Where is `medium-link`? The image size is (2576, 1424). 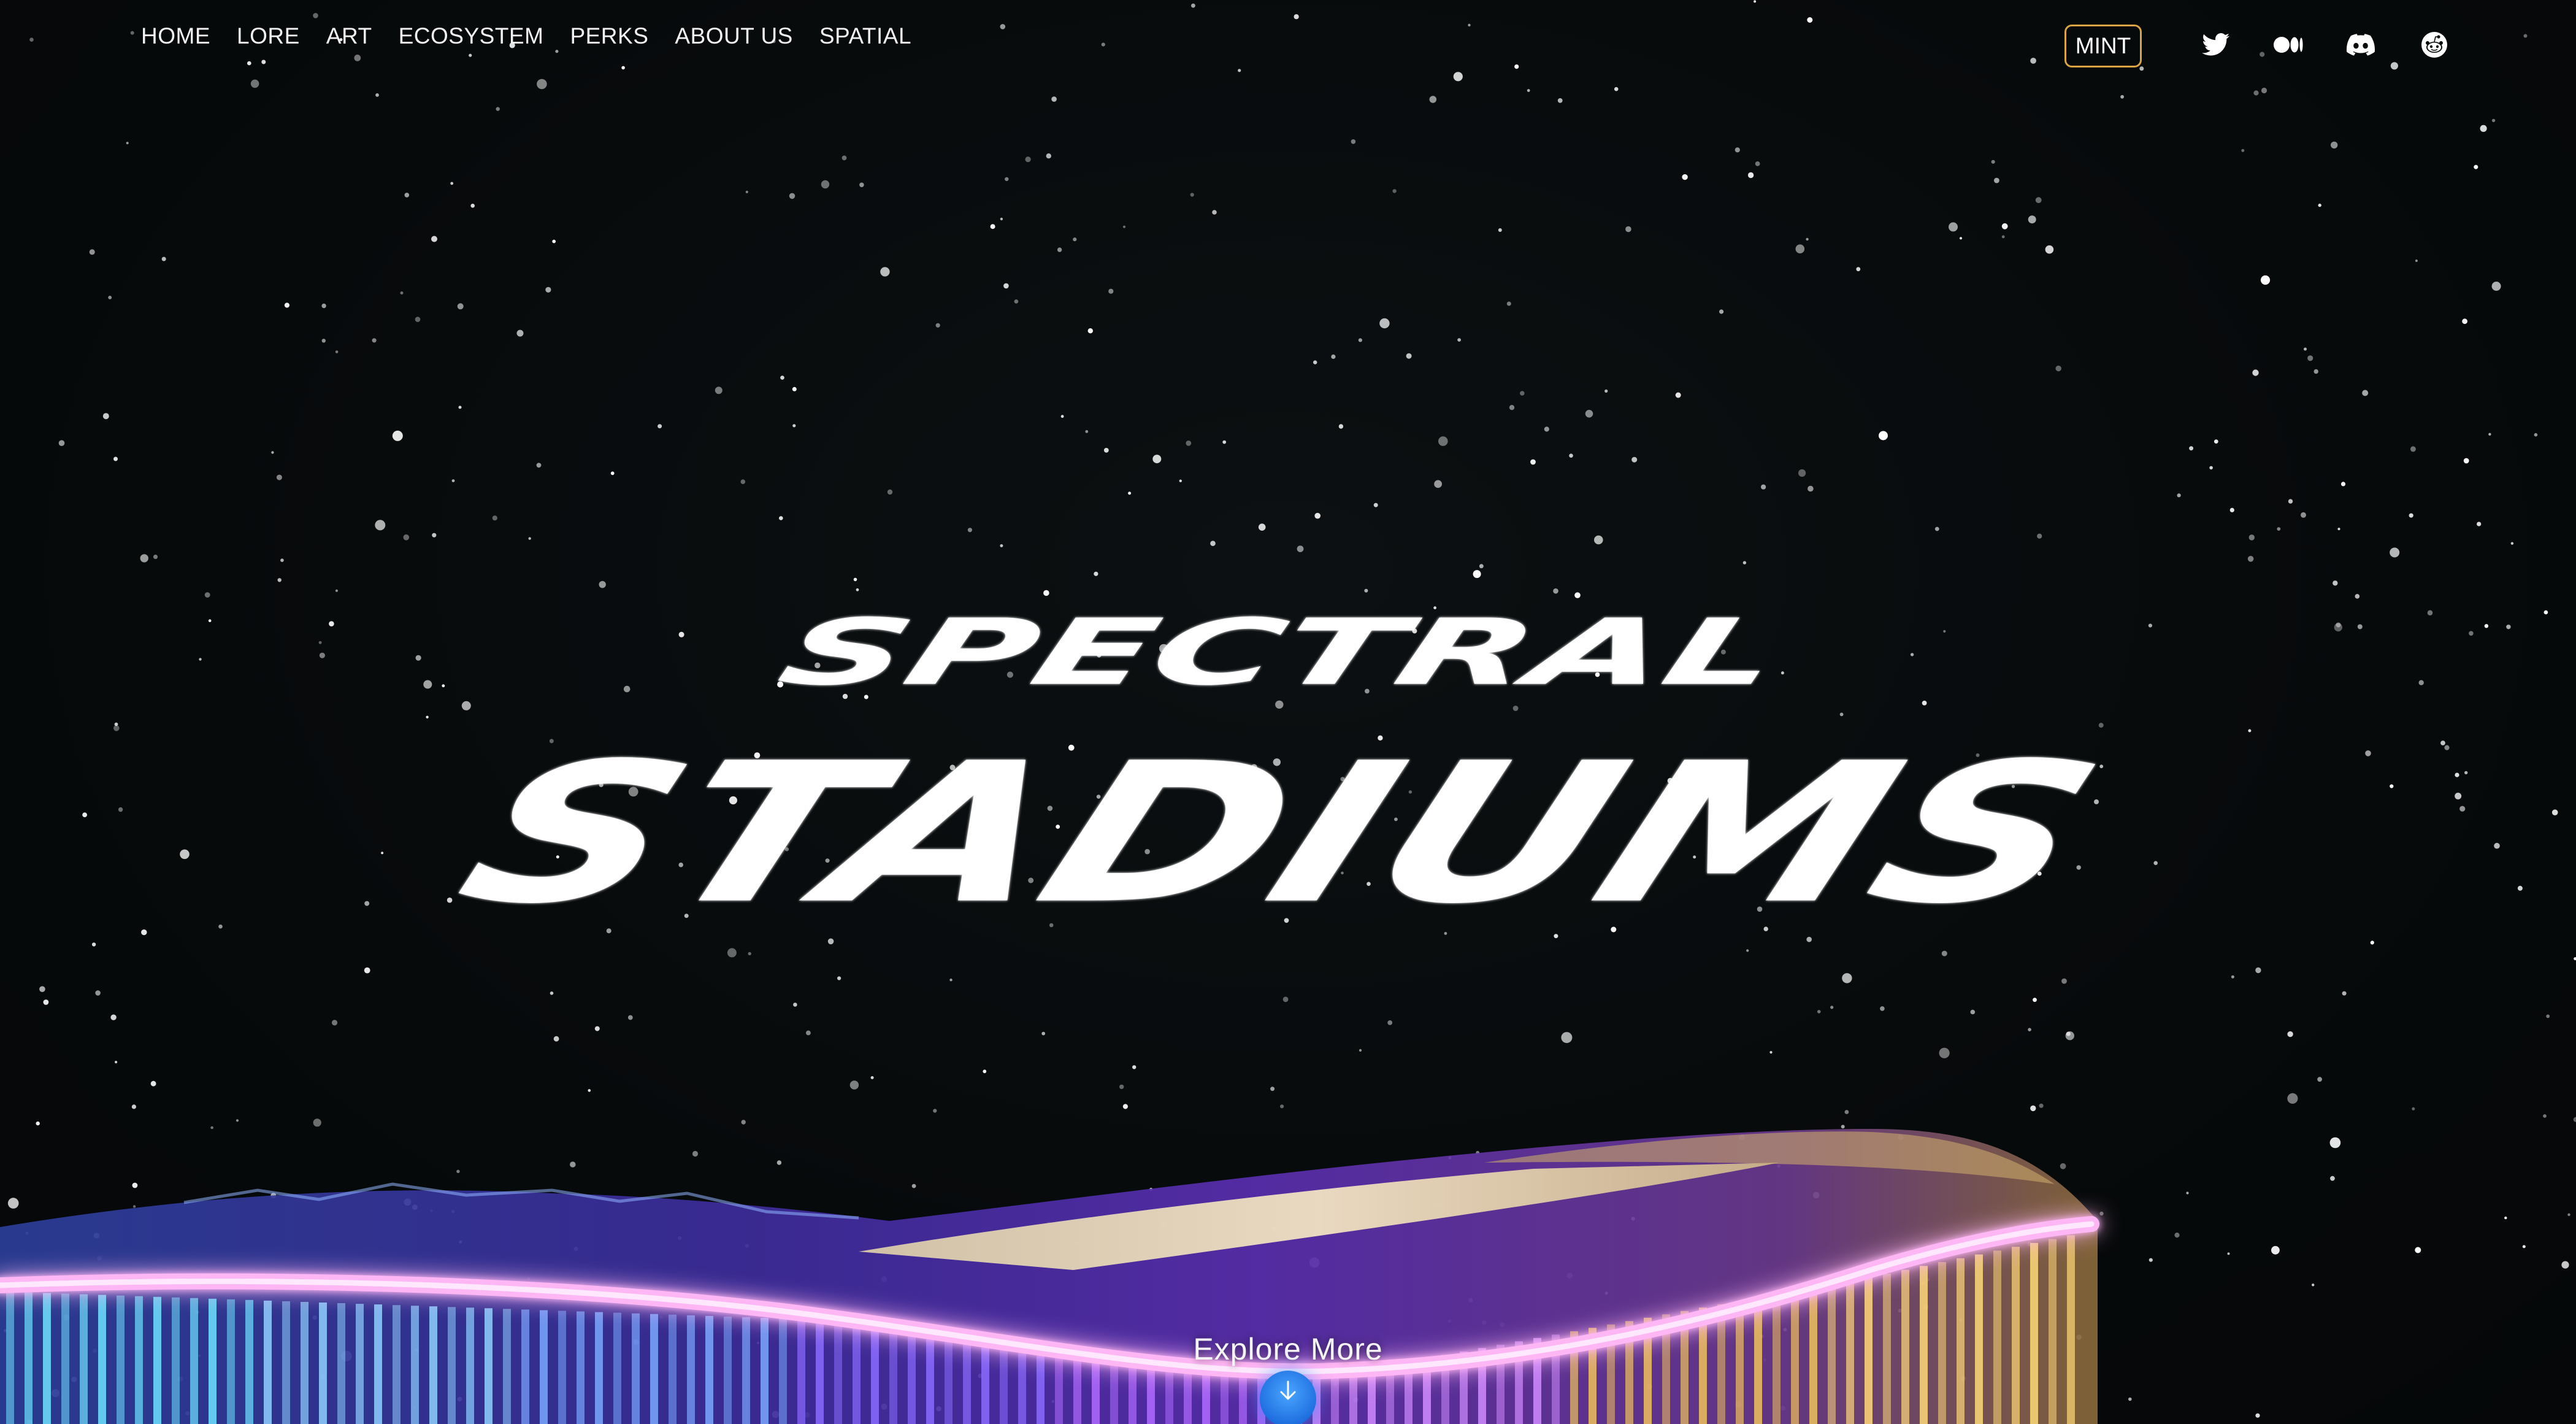 medium-link is located at coordinates (2288, 45).